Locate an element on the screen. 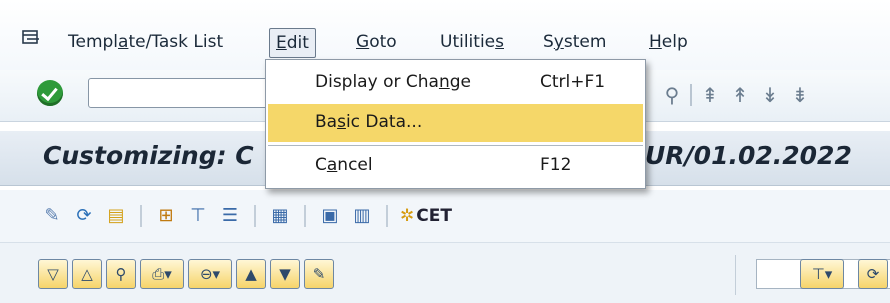  cet-button: ✲ CET is located at coordinates (426, 216).